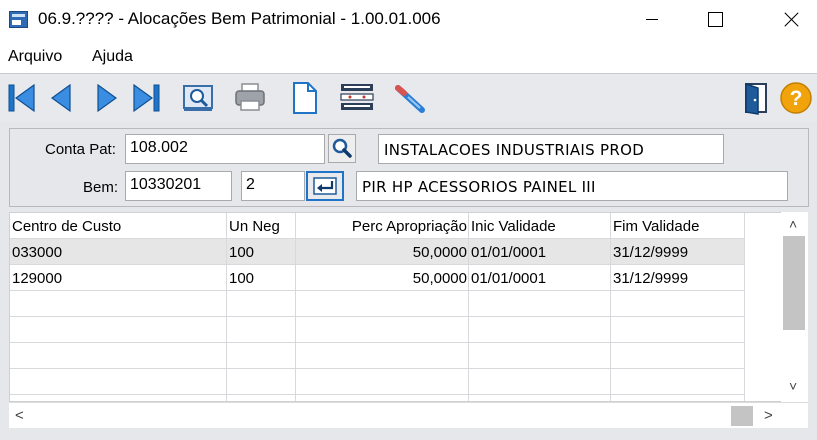  I want to click on vertical-scrollbar: ˄ ˅, so click(794, 307).